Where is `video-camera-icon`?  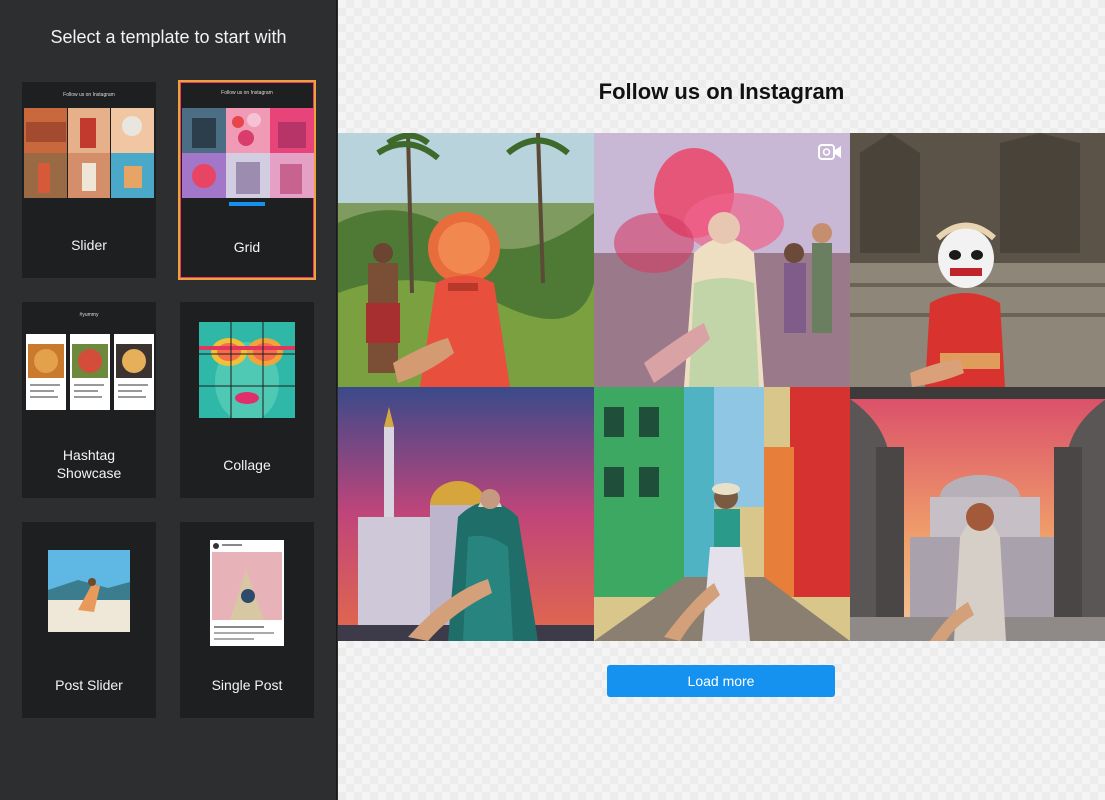 video-camera-icon is located at coordinates (830, 152).